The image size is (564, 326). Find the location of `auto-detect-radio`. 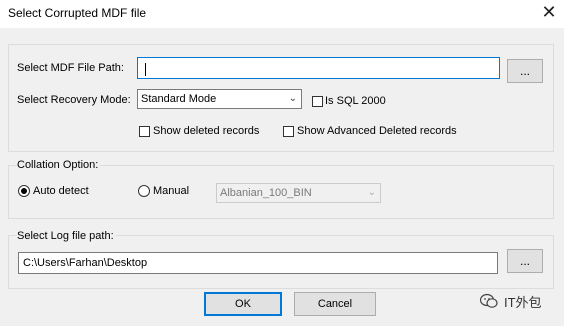

auto-detect-radio is located at coordinates (24, 191).